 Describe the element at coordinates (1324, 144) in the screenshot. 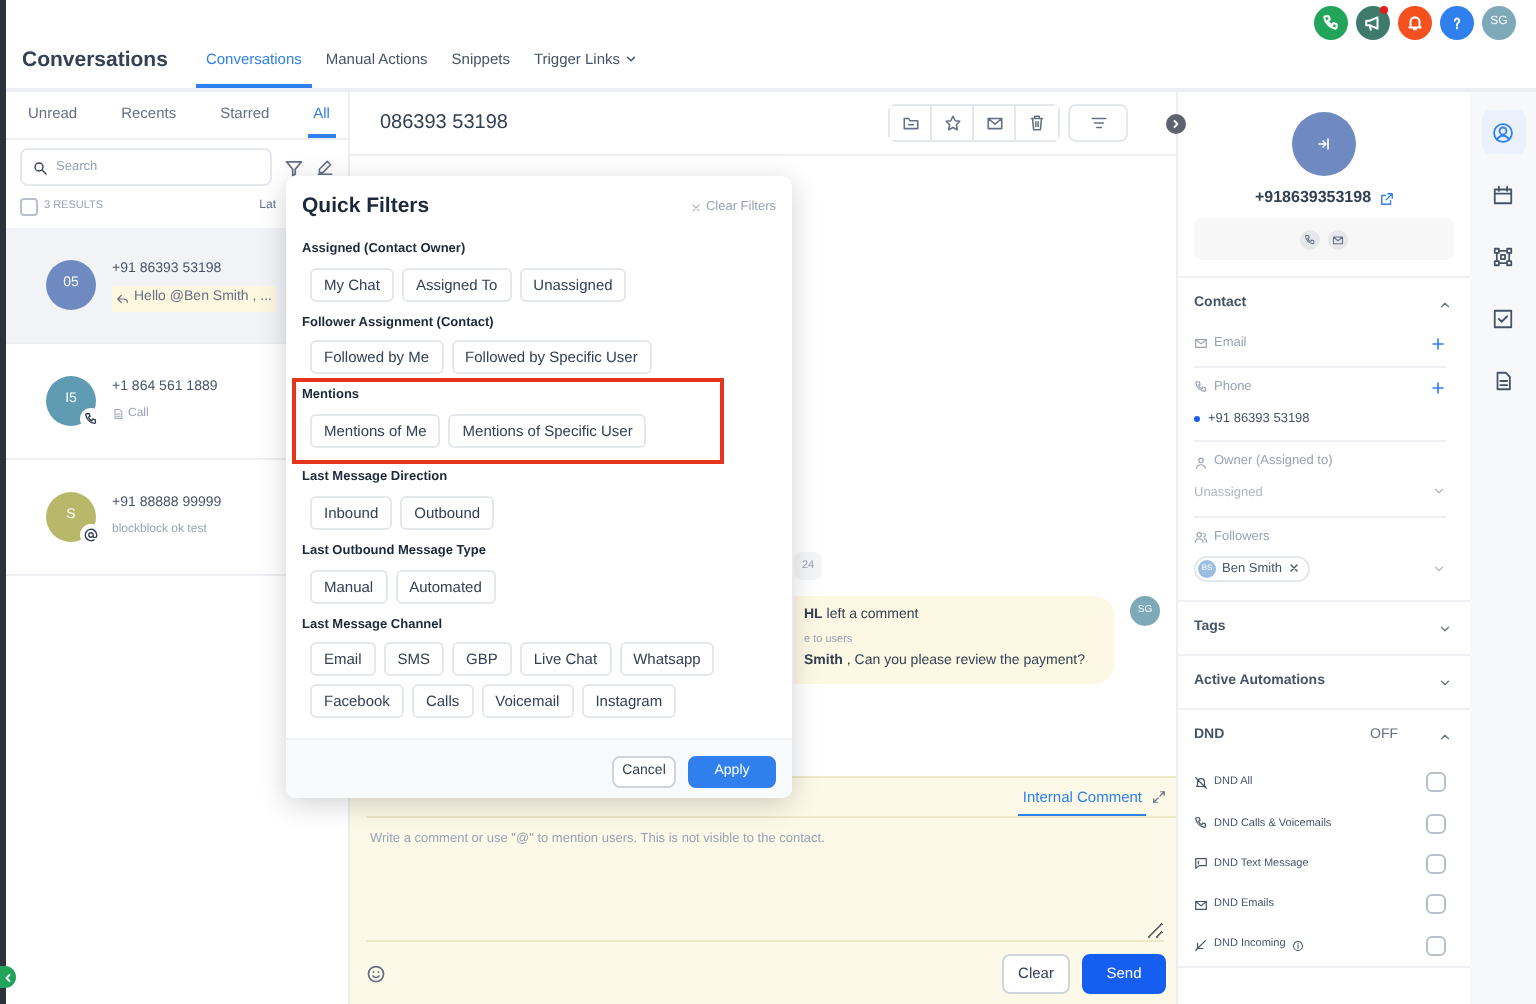

I see `sign-in-icon` at that location.